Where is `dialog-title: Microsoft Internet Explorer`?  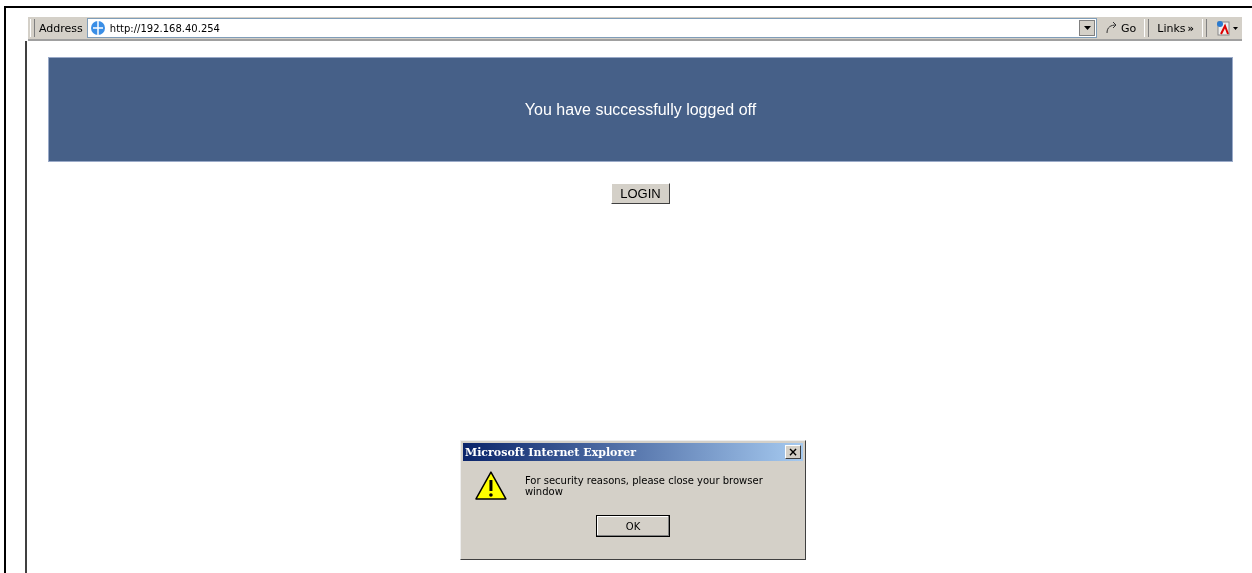 dialog-title: Microsoft Internet Explorer is located at coordinates (551, 452).